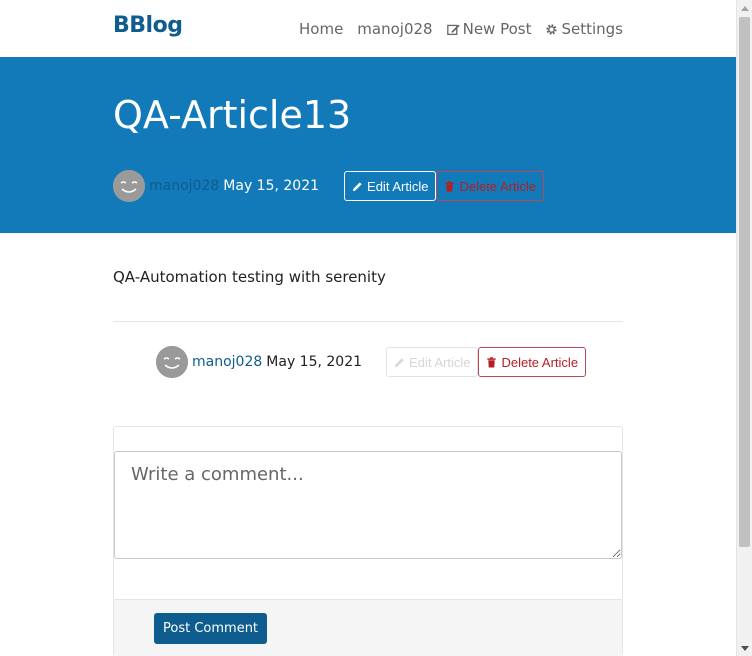 The image size is (752, 656). What do you see at coordinates (744, 648) in the screenshot?
I see `scroll-down-arrow-icon` at bounding box center [744, 648].